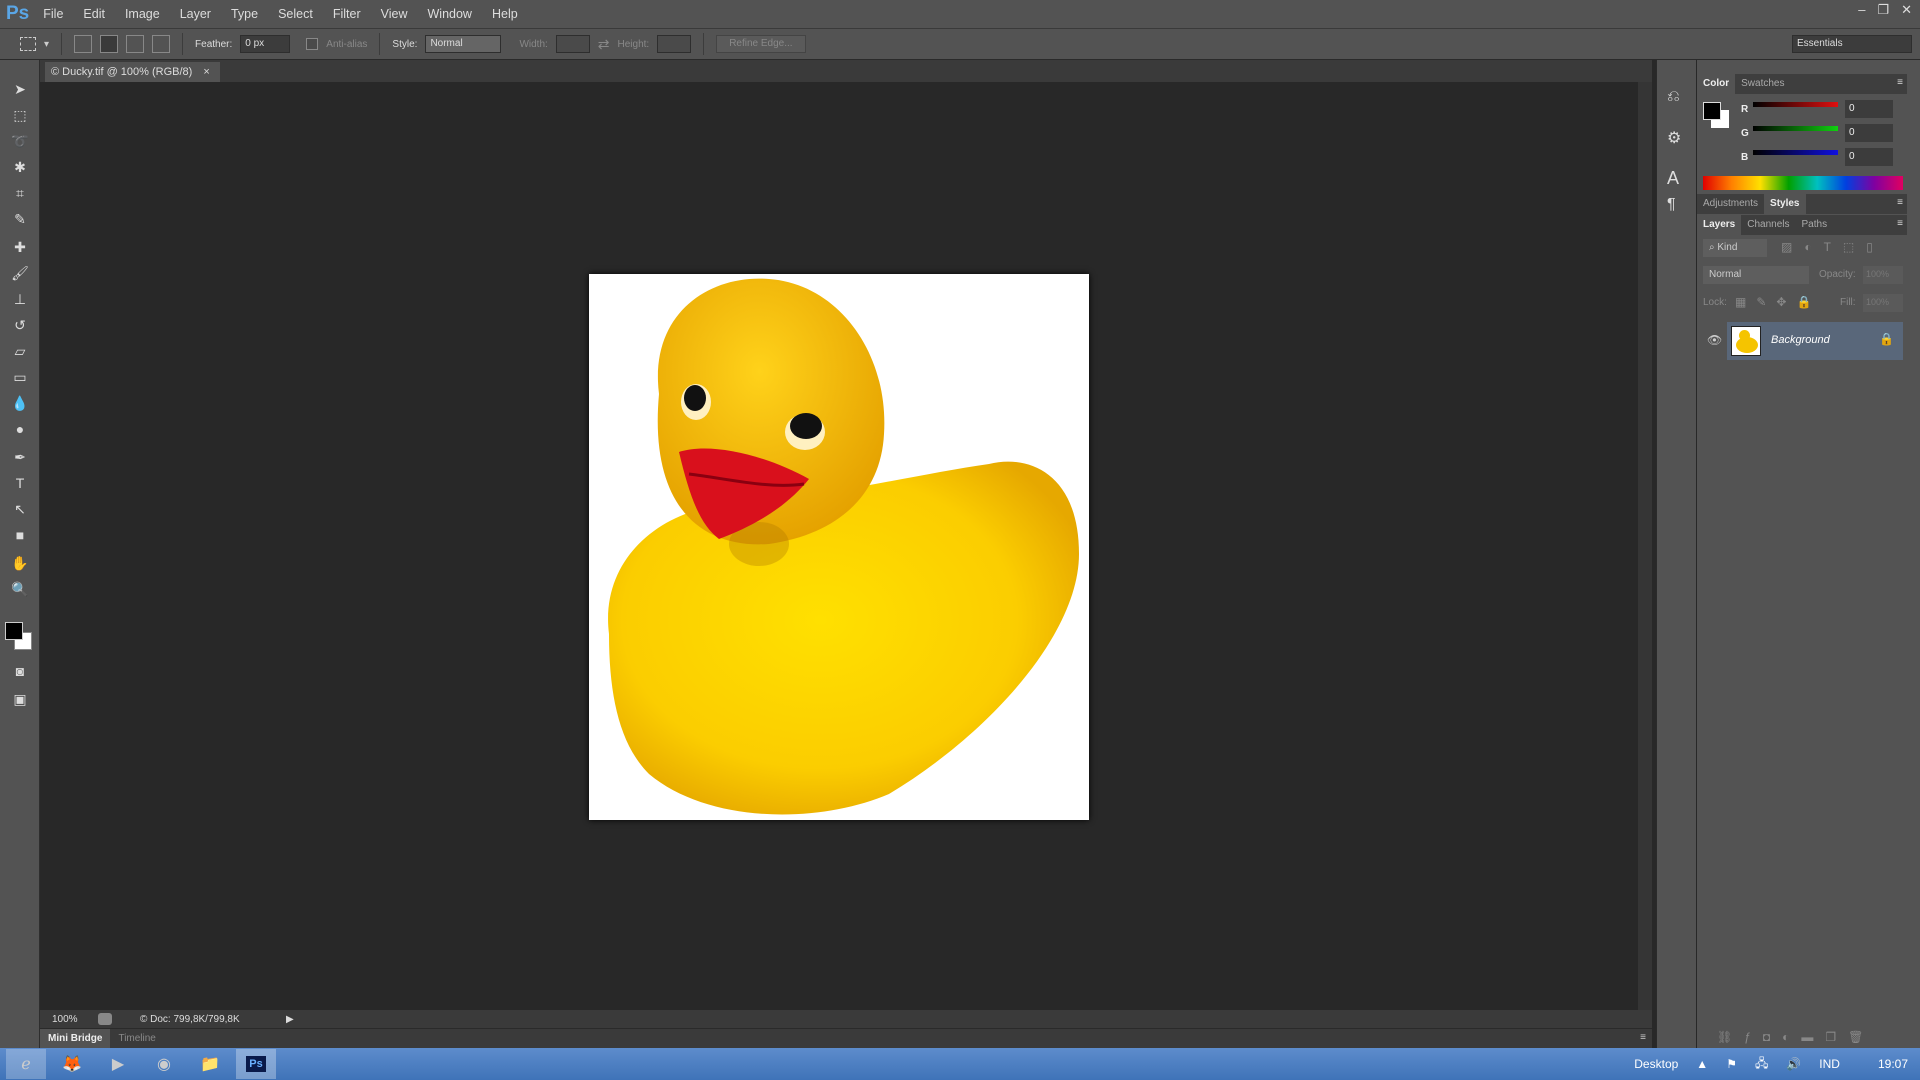 The height and width of the screenshot is (1080, 1920). I want to click on document-tab: © Ducky.tif @ 100% (RGB/8) ×, so click(132, 72).